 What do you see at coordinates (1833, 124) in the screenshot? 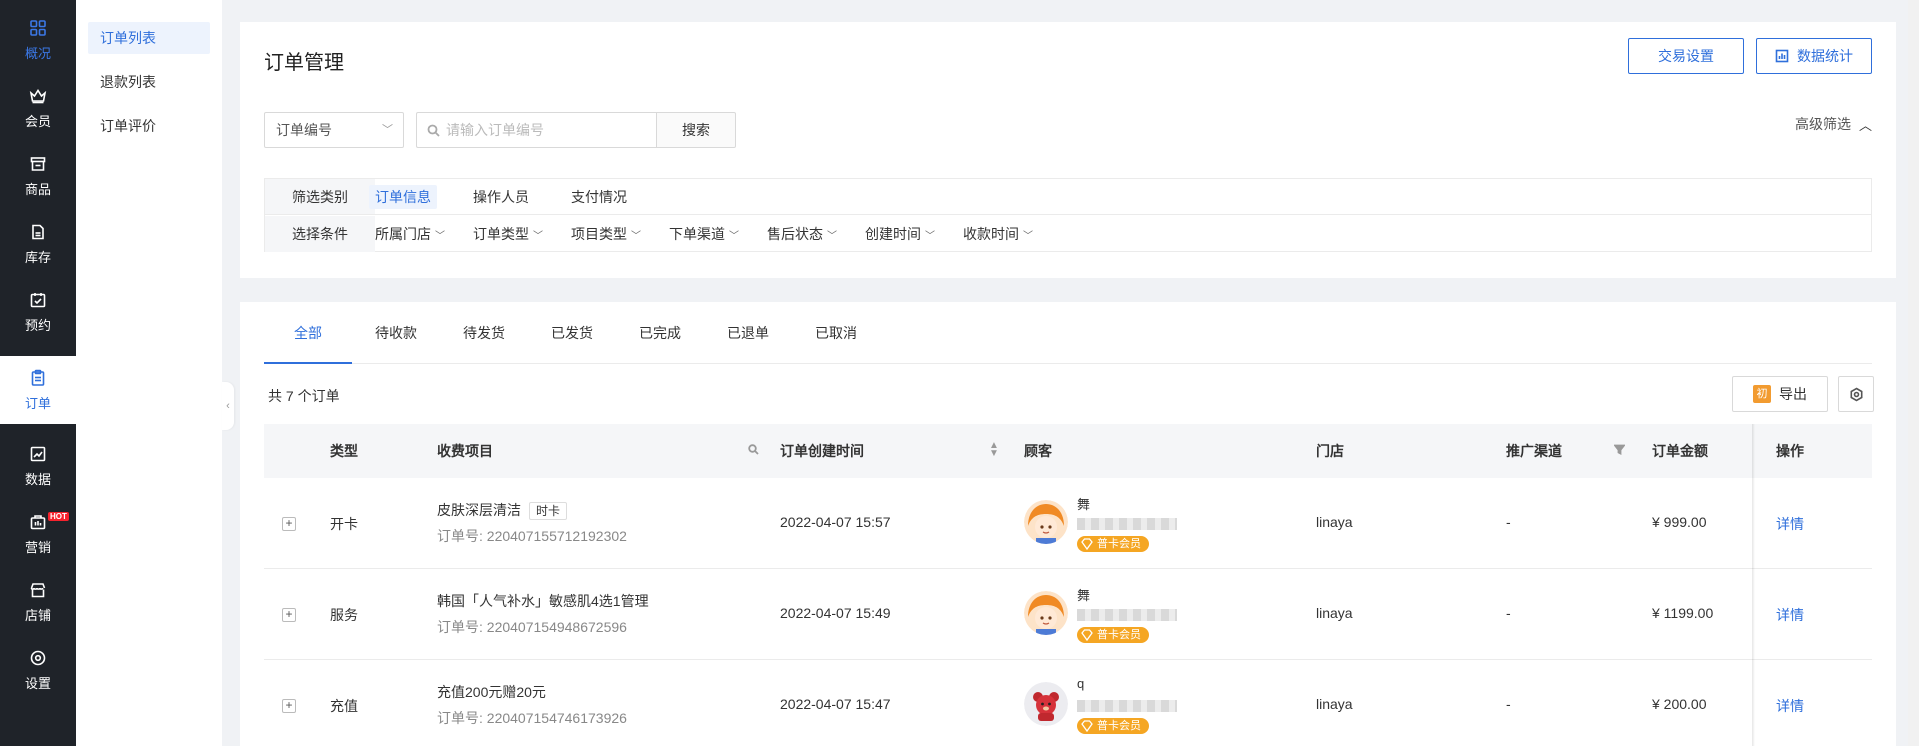
I see `advanced-filter-toggle: 高级筛选 ︿` at bounding box center [1833, 124].